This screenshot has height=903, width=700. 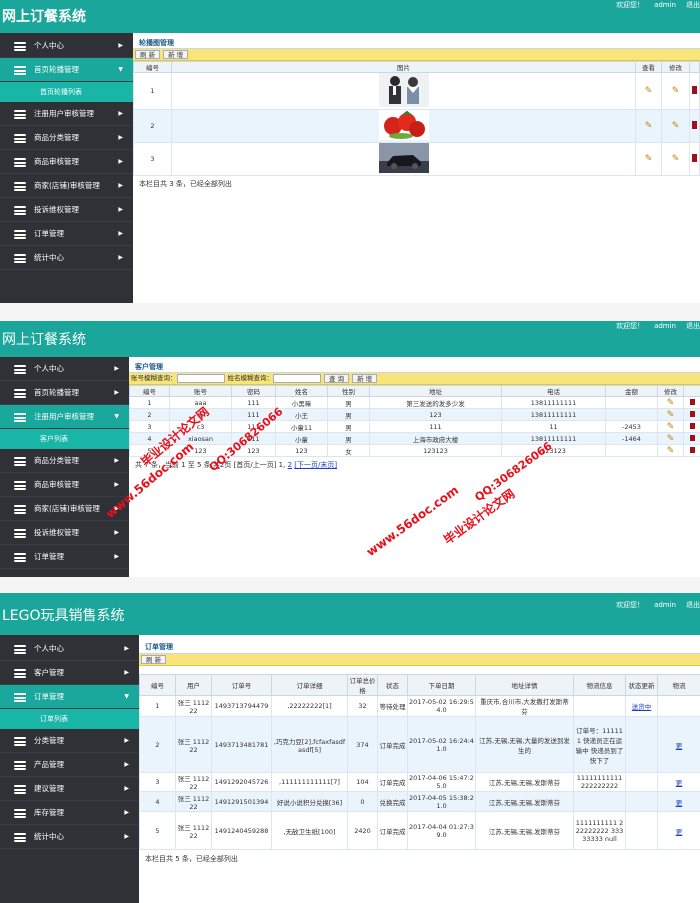 What do you see at coordinates (414, 402) in the screenshot?
I see `table-row: 1 aaa 111 小黑嘛男第三发送的发多少发 13811111111 ✎` at bounding box center [414, 402].